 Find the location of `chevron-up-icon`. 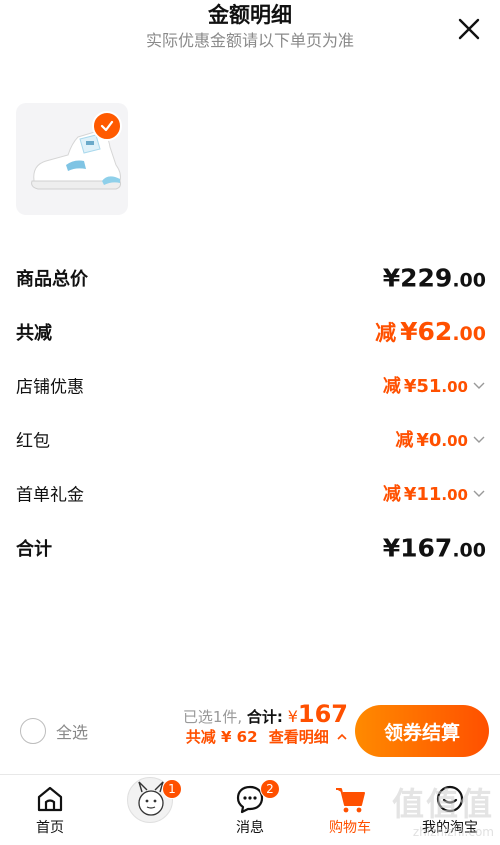

chevron-up-icon is located at coordinates (342, 736).